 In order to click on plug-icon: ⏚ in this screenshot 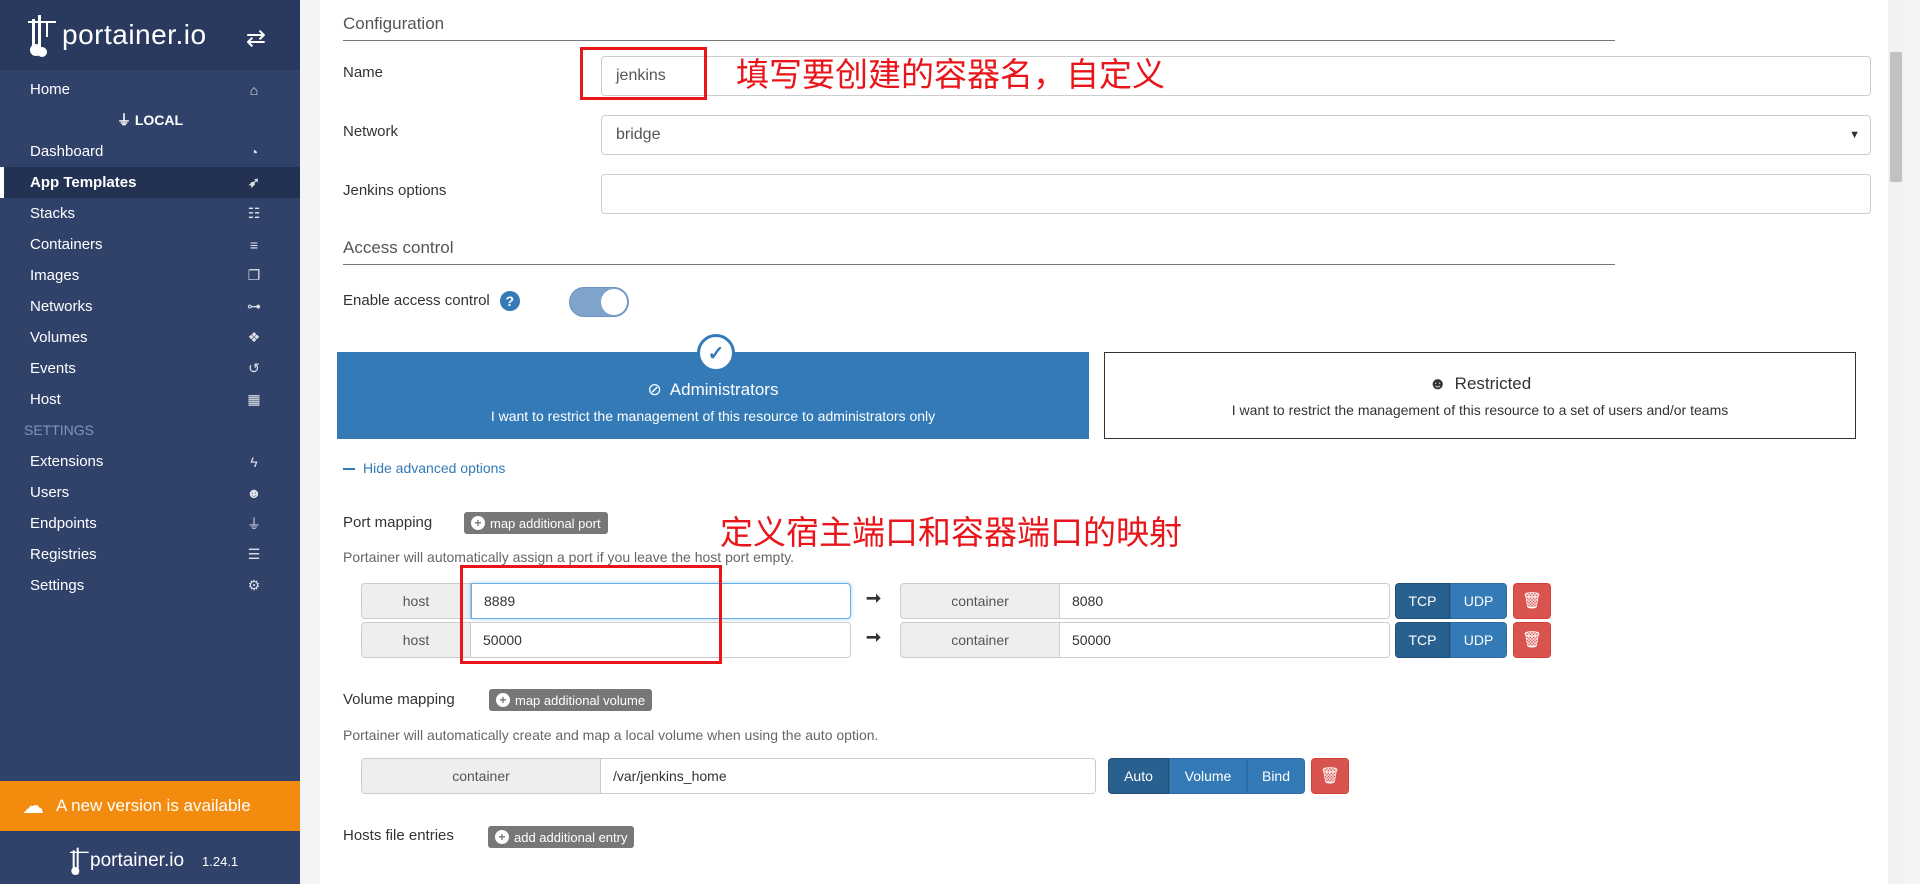, I will do `click(254, 523)`.